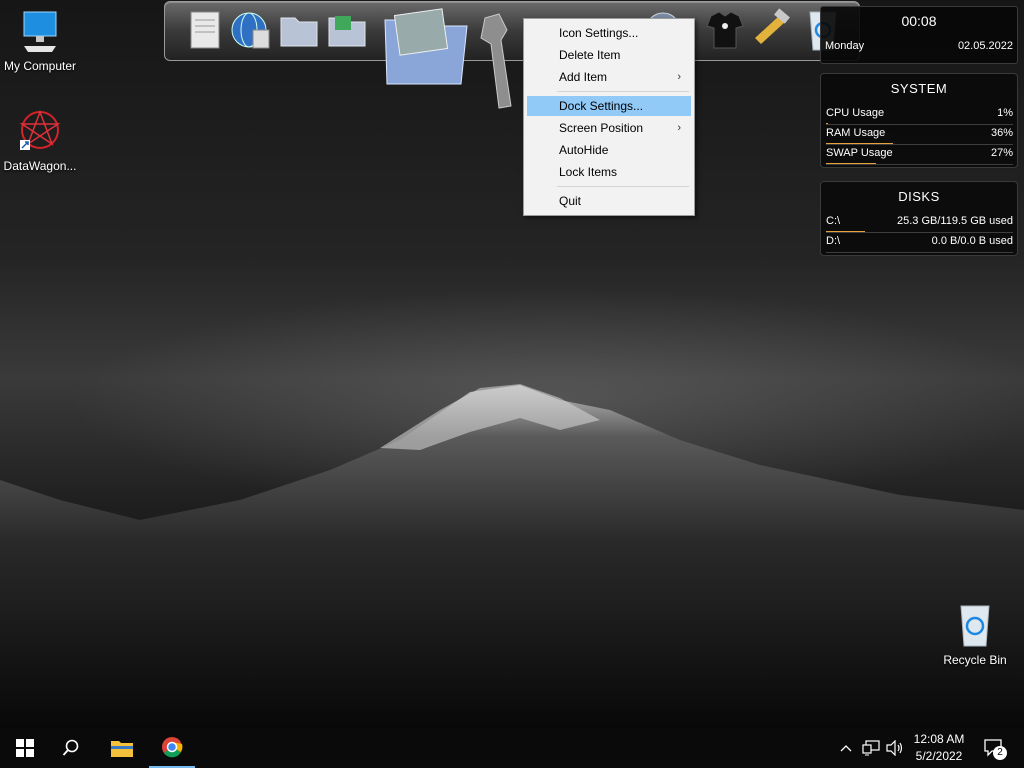 The height and width of the screenshot is (768, 1024). What do you see at coordinates (856, 133) in the screenshot?
I see `system-row-label: RAM Usage` at bounding box center [856, 133].